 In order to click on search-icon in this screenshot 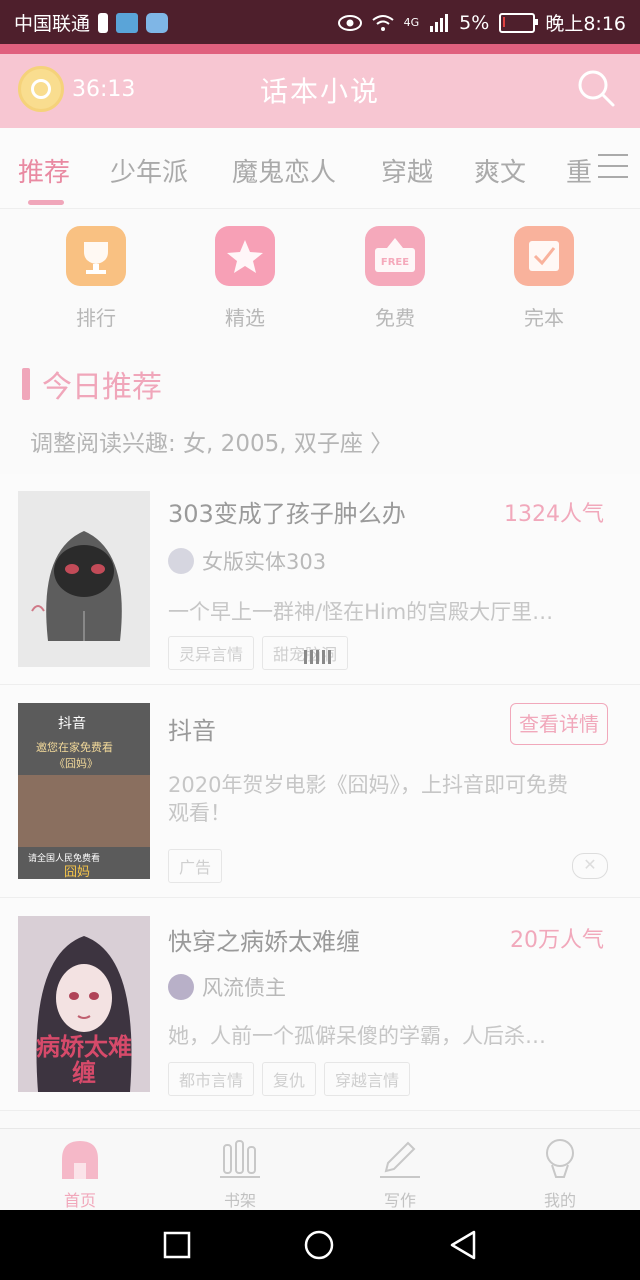, I will do `click(596, 88)`.